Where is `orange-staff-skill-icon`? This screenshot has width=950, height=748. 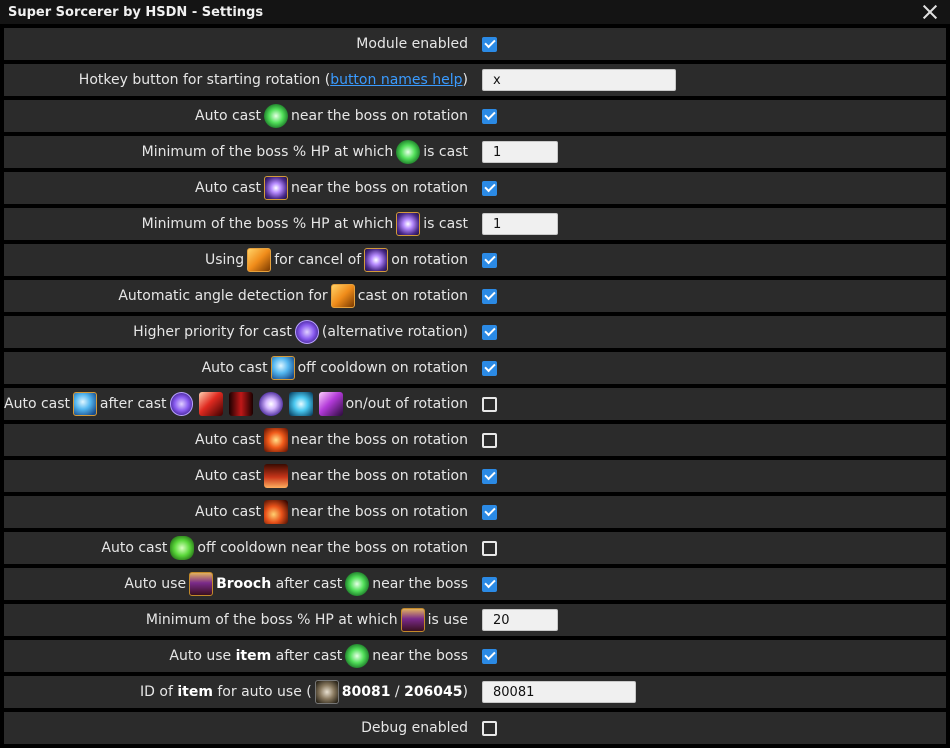 orange-staff-skill-icon is located at coordinates (259, 260).